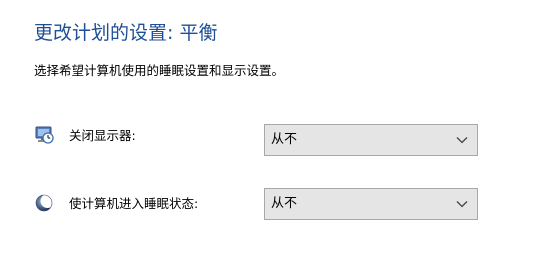 The height and width of the screenshot is (262, 550). Describe the element at coordinates (45, 203) in the screenshot. I see `moon-icon` at that location.